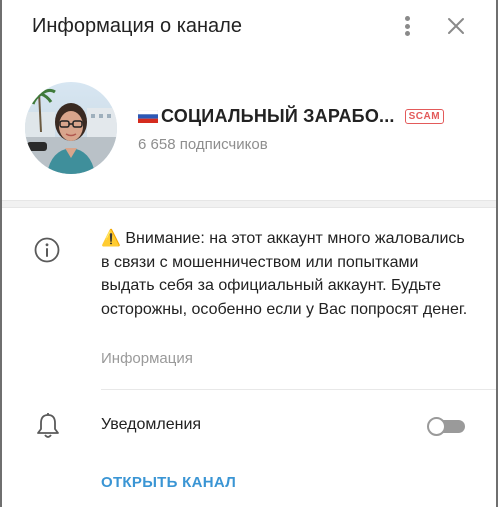 Image resolution: width=498 pixels, height=507 pixels. I want to click on info-icon, so click(47, 250).